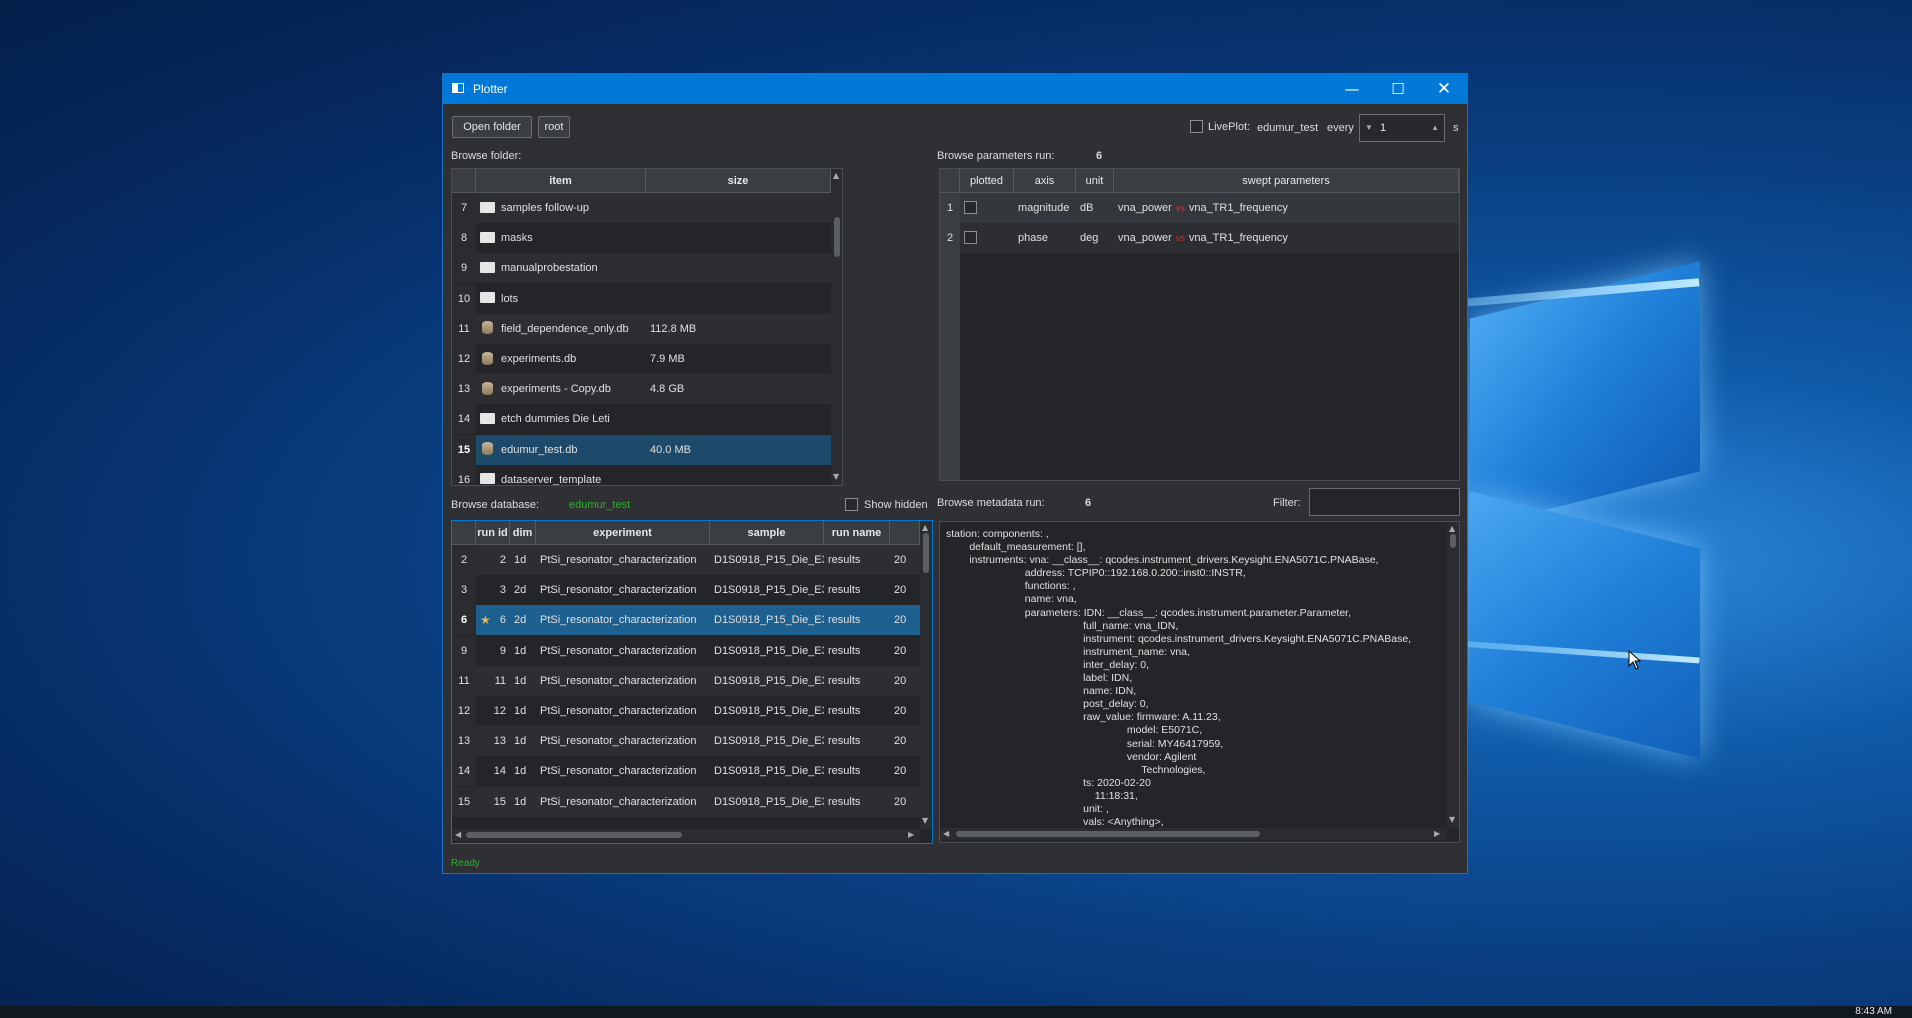 This screenshot has width=1912, height=1018. What do you see at coordinates (545, 208) in the screenshot?
I see `folder-item-name: samples follow-up` at bounding box center [545, 208].